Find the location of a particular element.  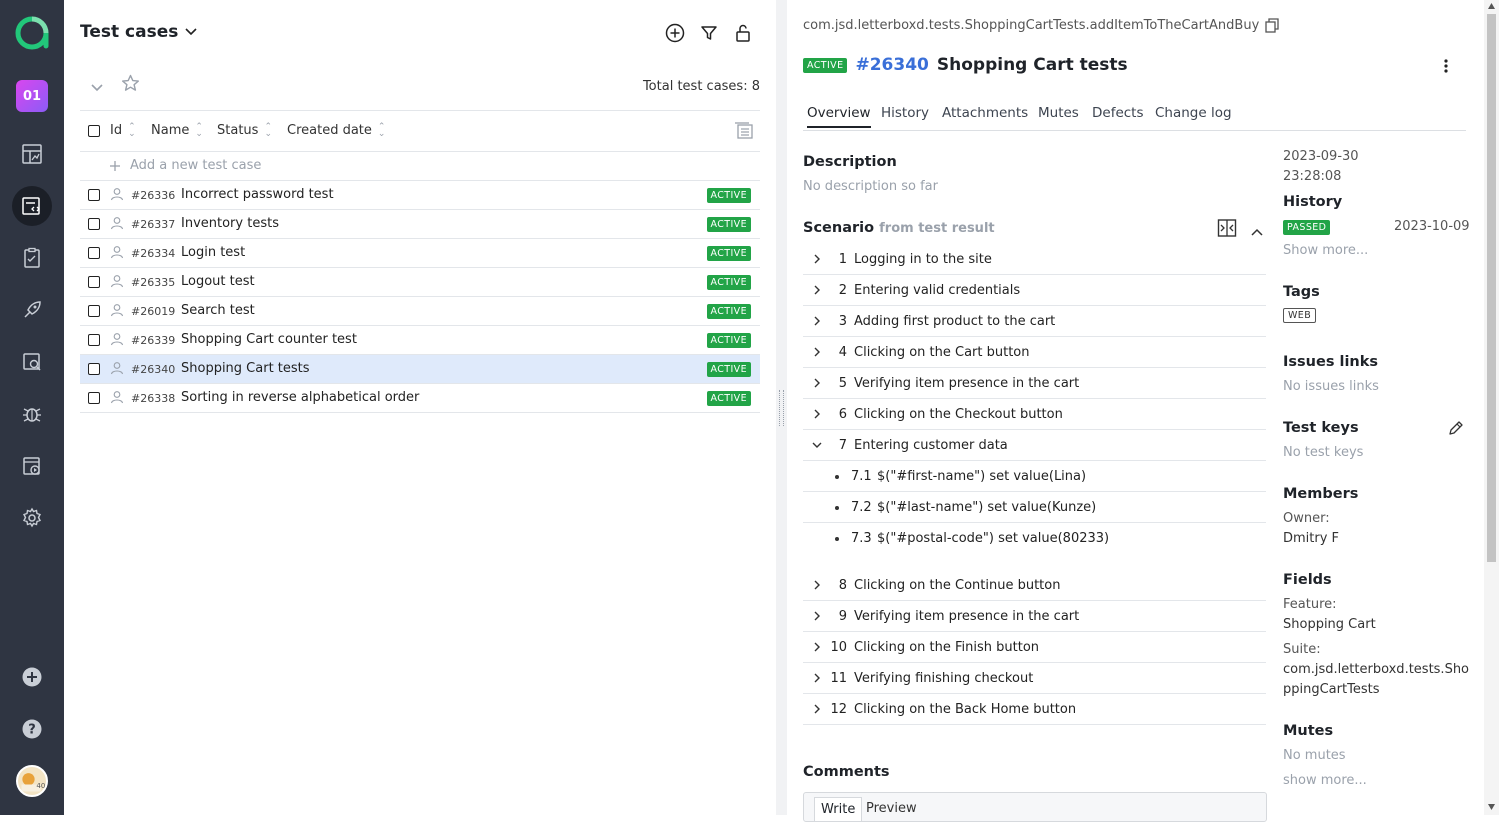

project-avatar: 01 is located at coordinates (32, 96).